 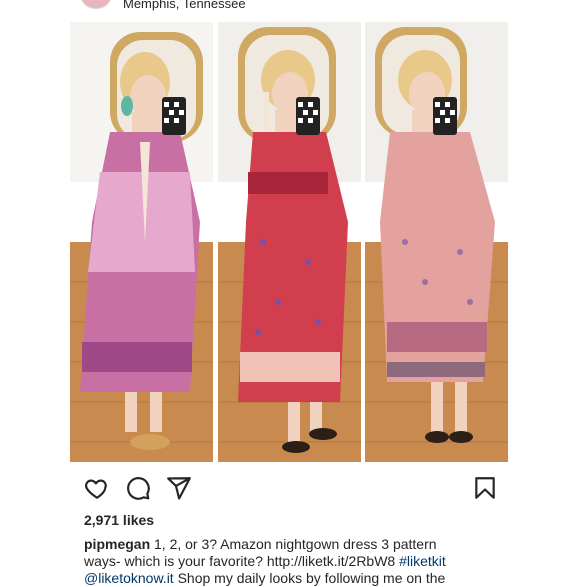 I want to click on bookmark-icon, so click(x=485, y=488).